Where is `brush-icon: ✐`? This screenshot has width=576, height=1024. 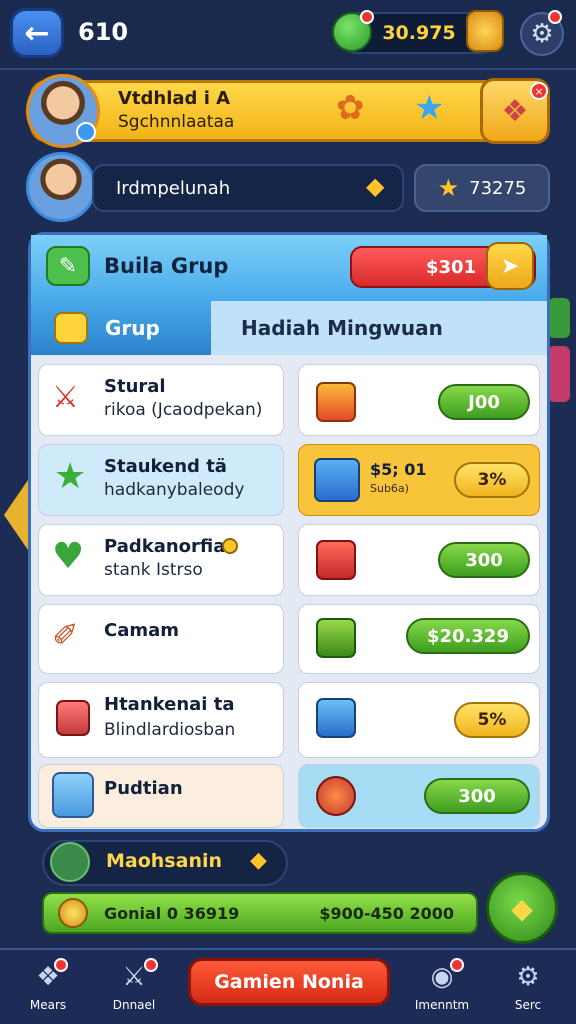
brush-icon: ✐ is located at coordinates (65, 635).